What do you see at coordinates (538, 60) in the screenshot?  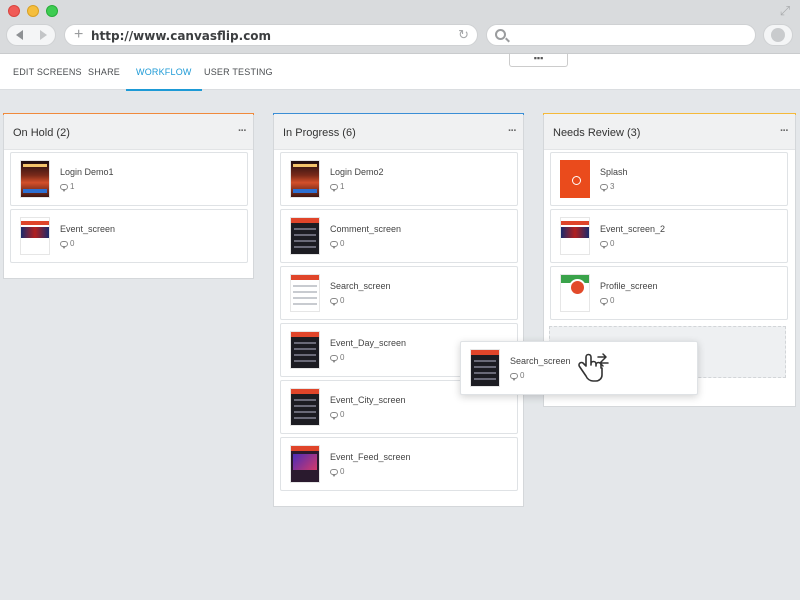 I see `panel-toggle-handle: ▪▪▪` at bounding box center [538, 60].